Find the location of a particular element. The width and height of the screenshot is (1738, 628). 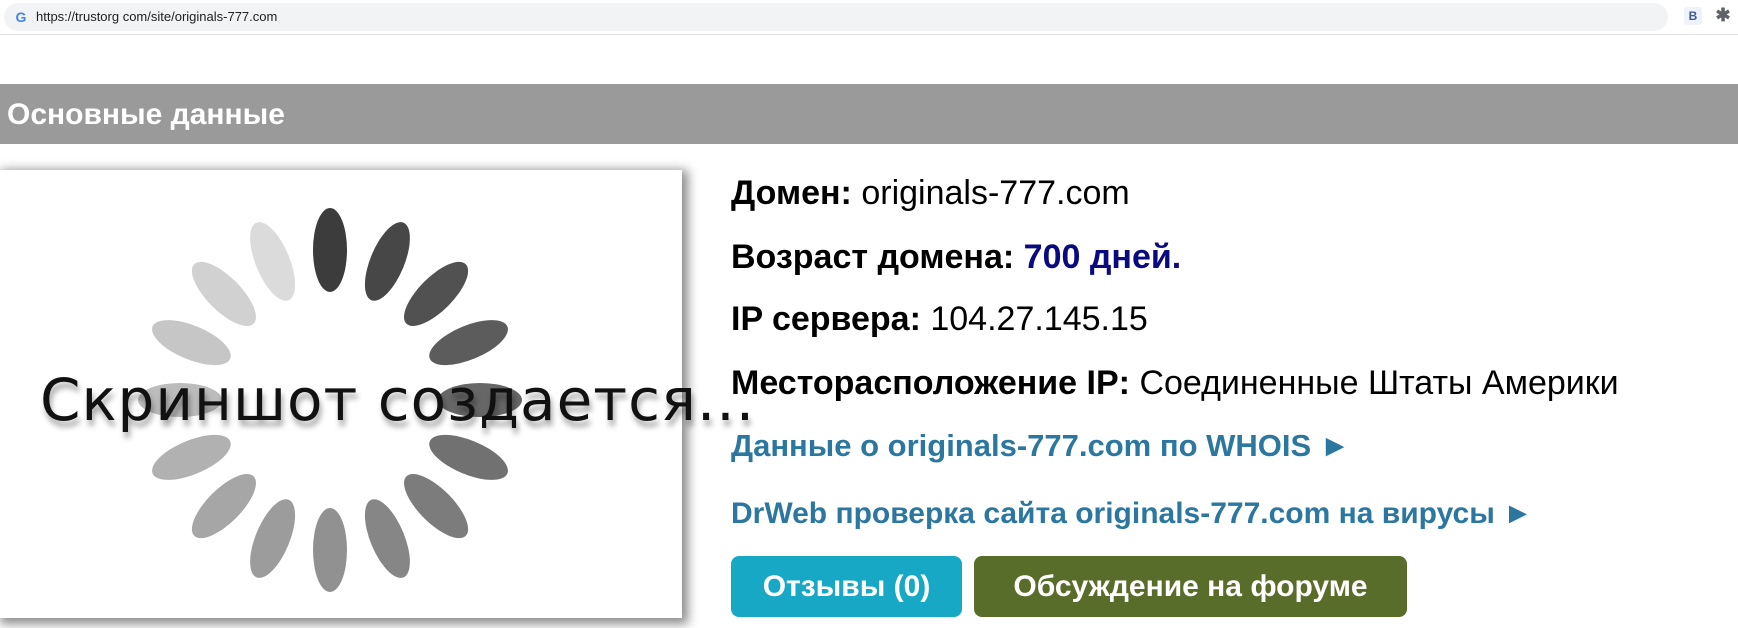

domain-label: Домен: is located at coordinates (791, 193).